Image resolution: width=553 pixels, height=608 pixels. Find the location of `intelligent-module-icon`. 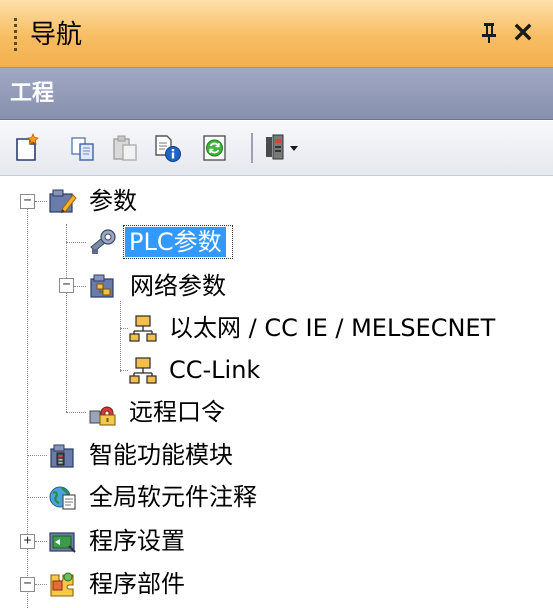

intelligent-module-icon is located at coordinates (62, 455).